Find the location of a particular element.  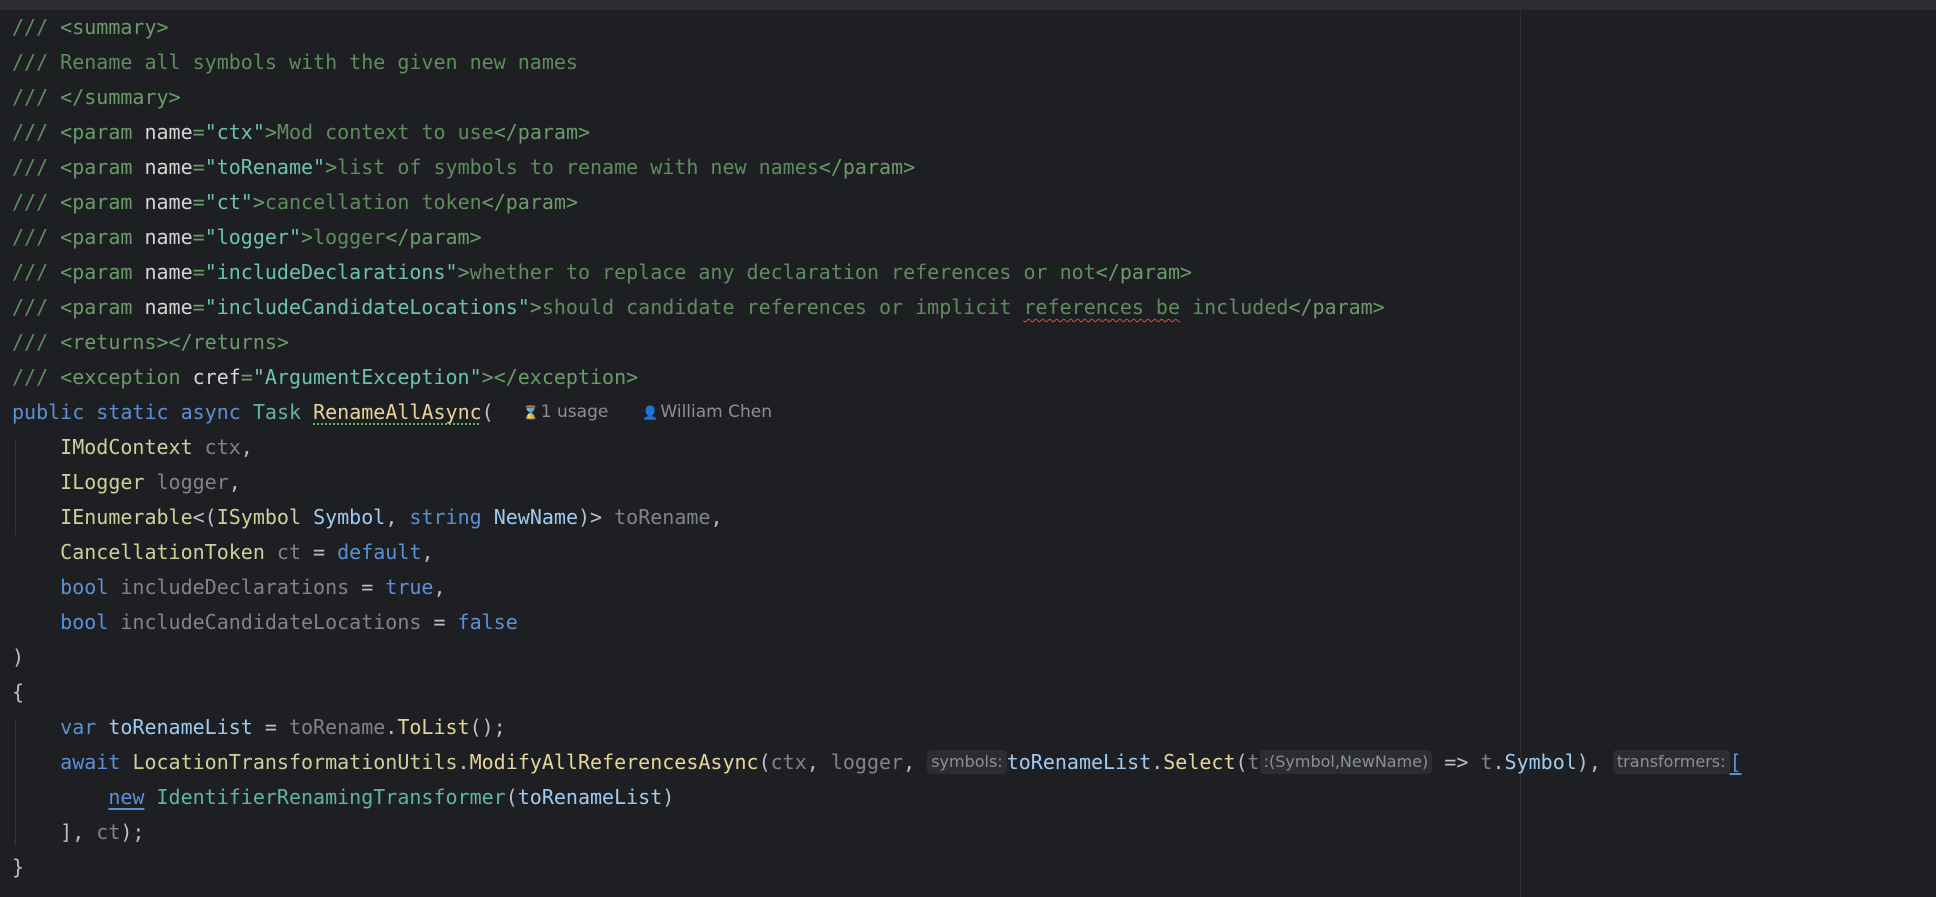

method-call: ModifyAllReferencesAsync is located at coordinates (614, 762).